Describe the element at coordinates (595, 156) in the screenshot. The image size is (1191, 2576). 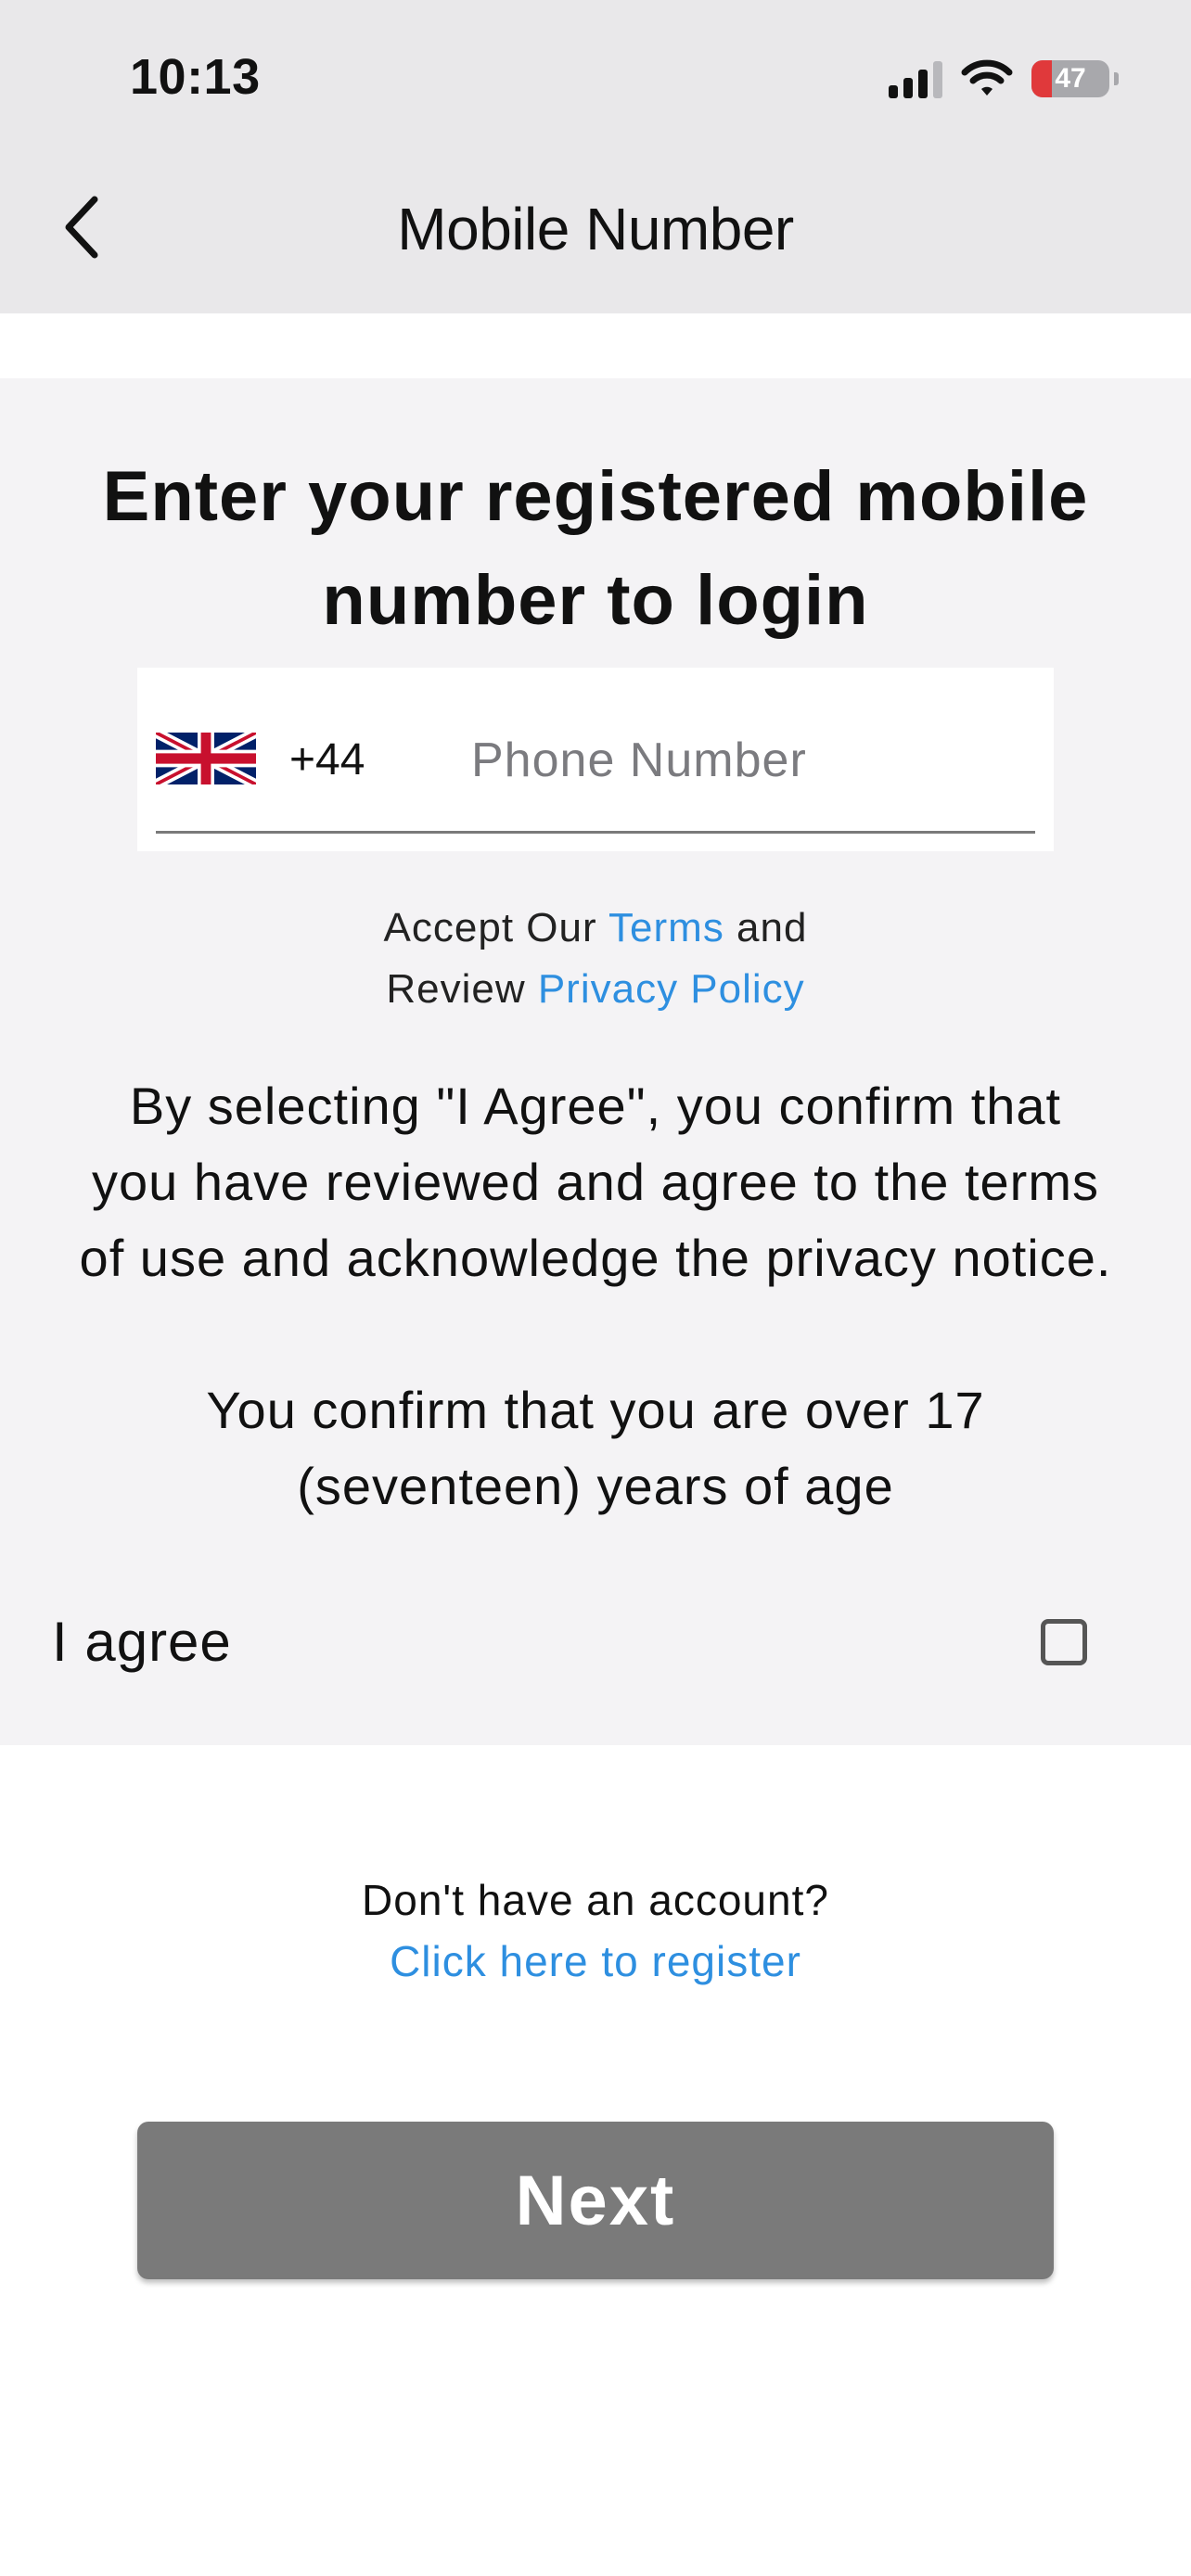
I see `app-header: 10:13 47 Mobile Number` at that location.